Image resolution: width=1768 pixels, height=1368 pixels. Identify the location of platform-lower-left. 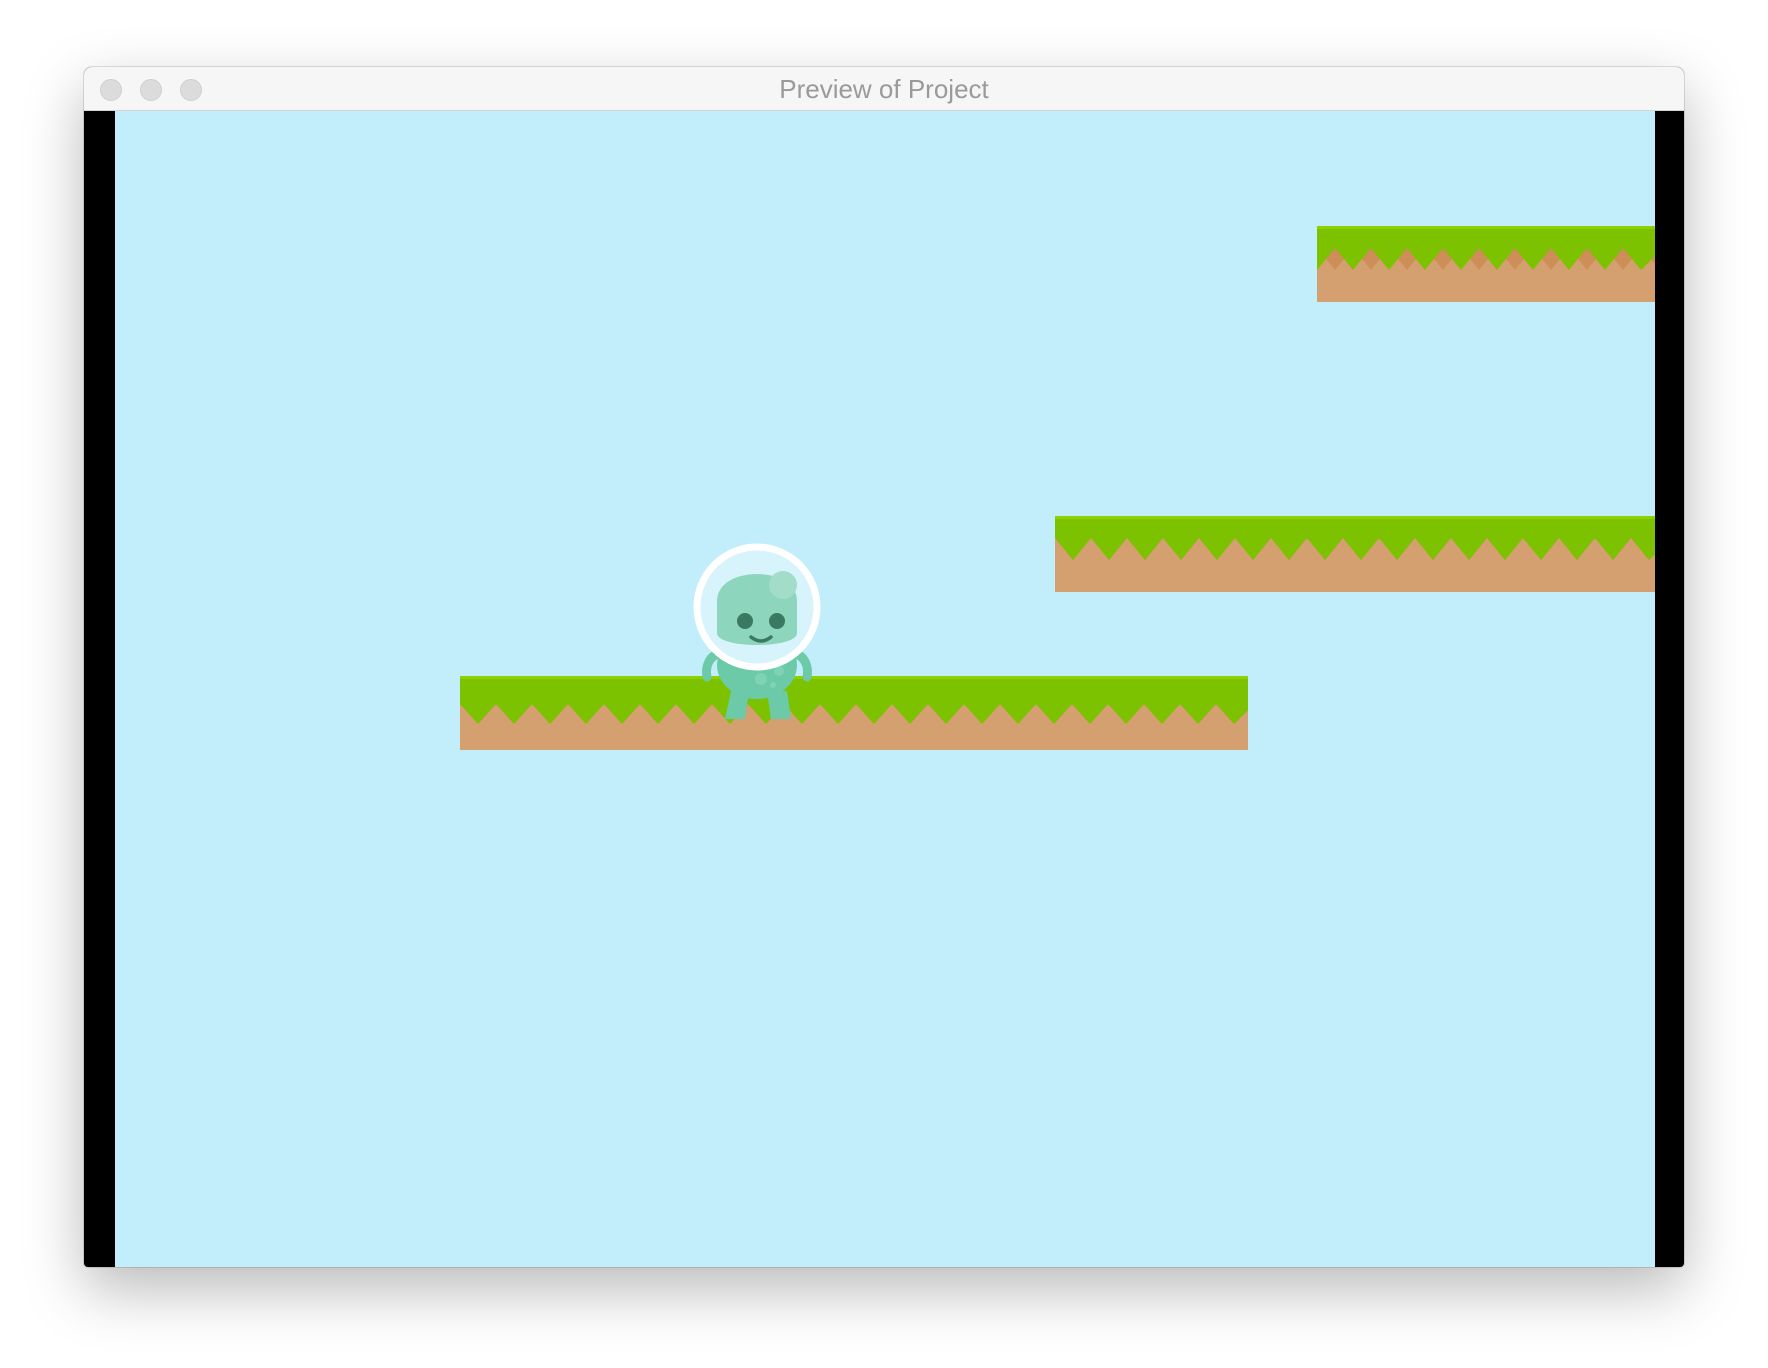
(854, 713).